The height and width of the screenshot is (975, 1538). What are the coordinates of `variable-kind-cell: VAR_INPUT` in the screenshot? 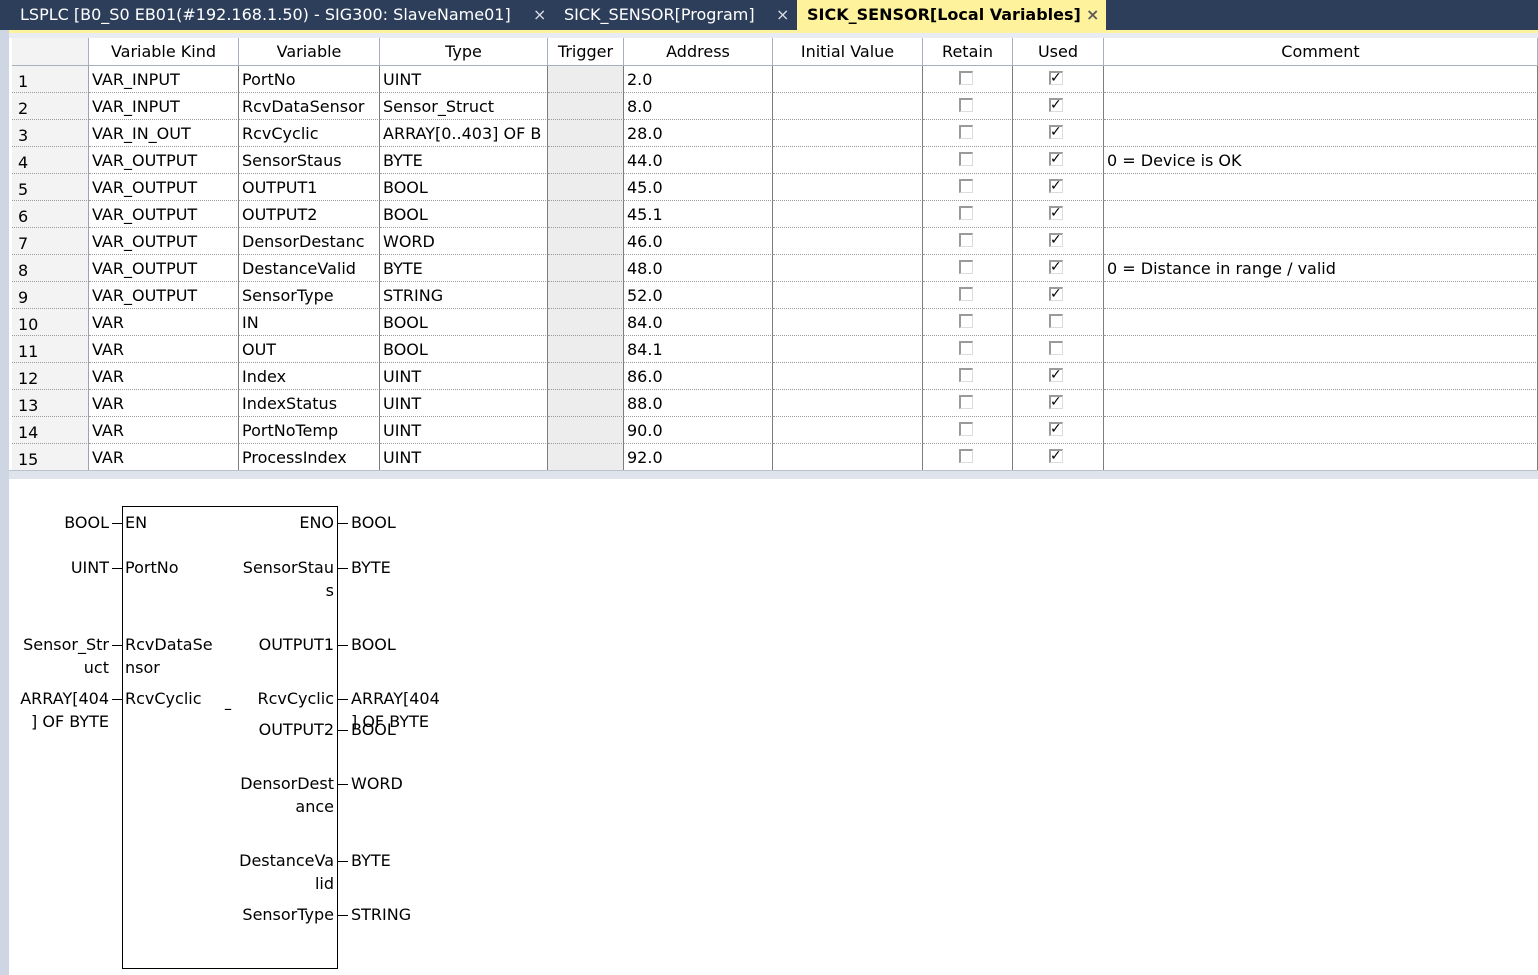 It's located at (164, 79).